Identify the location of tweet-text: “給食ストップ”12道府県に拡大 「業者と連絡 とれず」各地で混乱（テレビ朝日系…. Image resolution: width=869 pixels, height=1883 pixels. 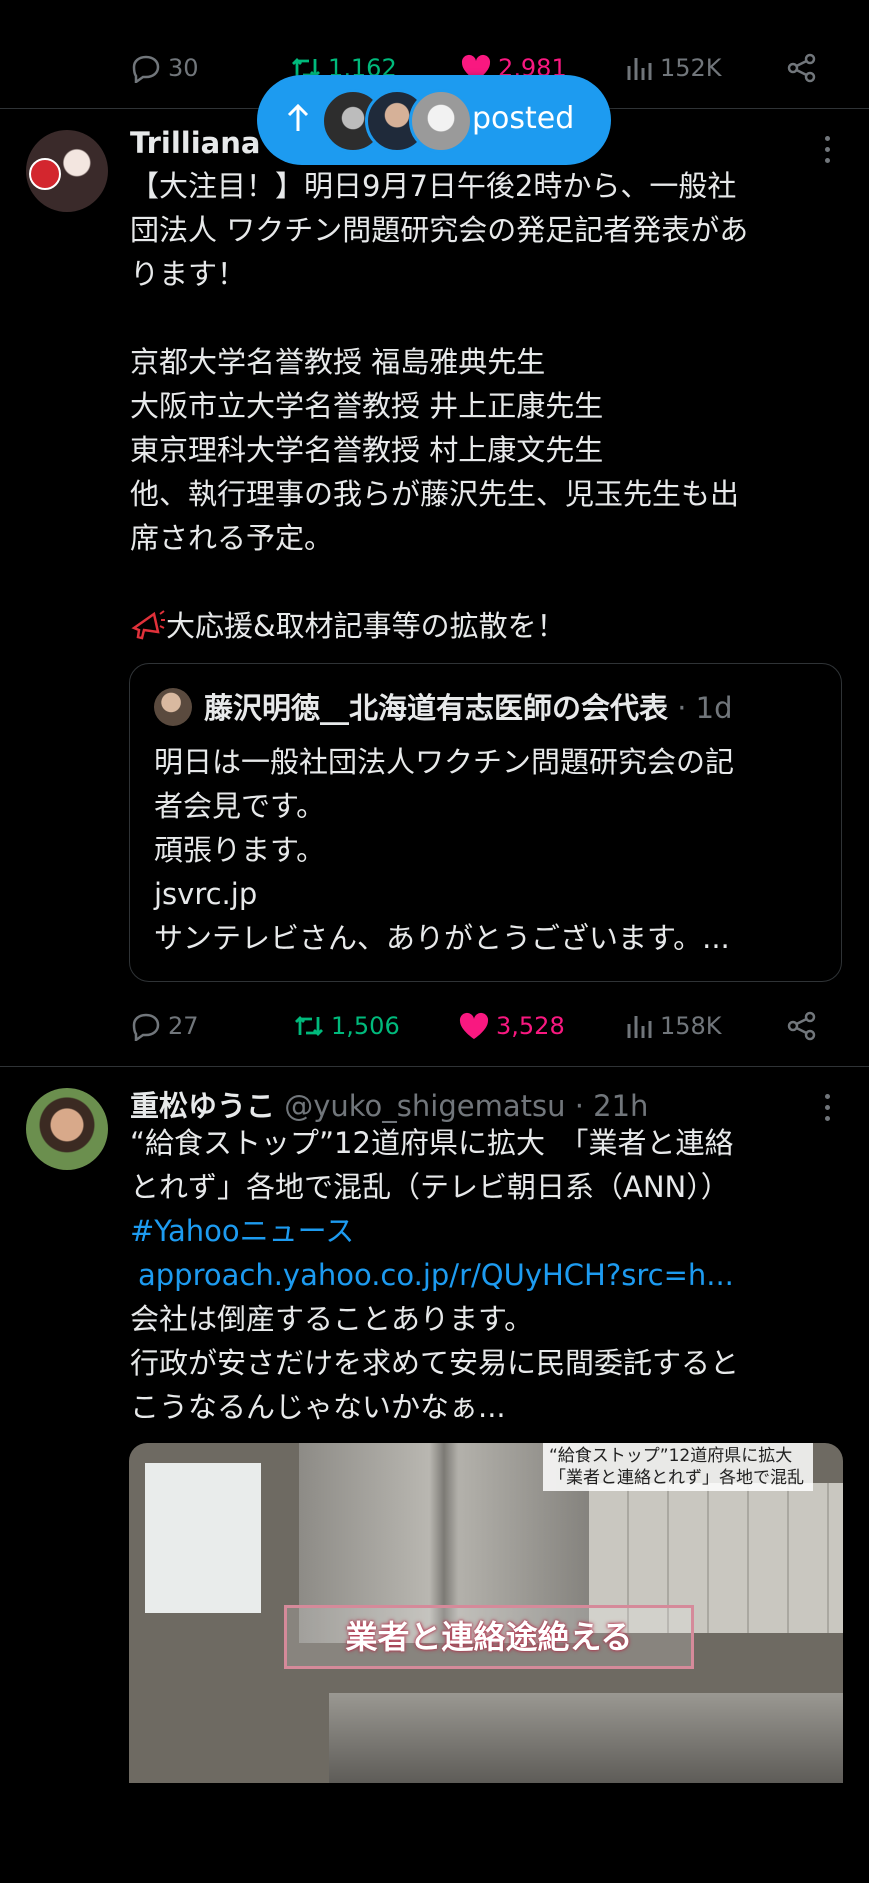
(485, 1275).